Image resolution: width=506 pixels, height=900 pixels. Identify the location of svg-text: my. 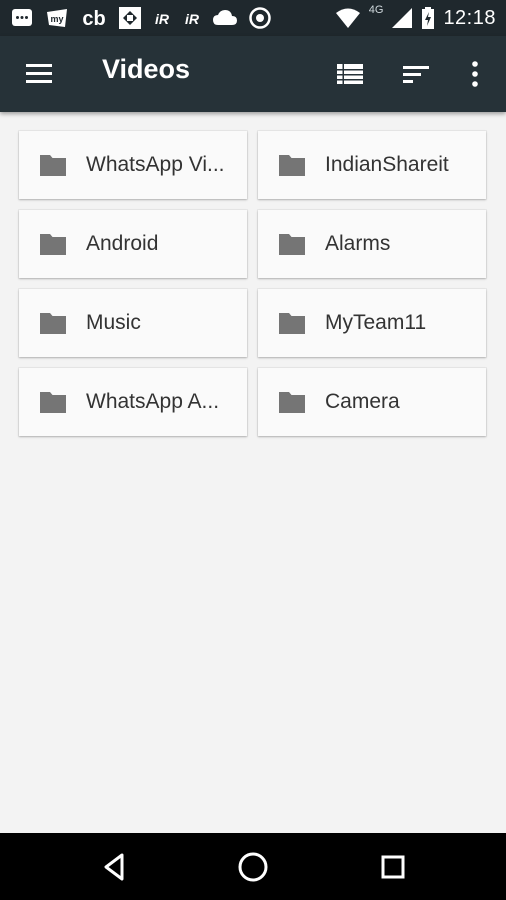
(56, 19).